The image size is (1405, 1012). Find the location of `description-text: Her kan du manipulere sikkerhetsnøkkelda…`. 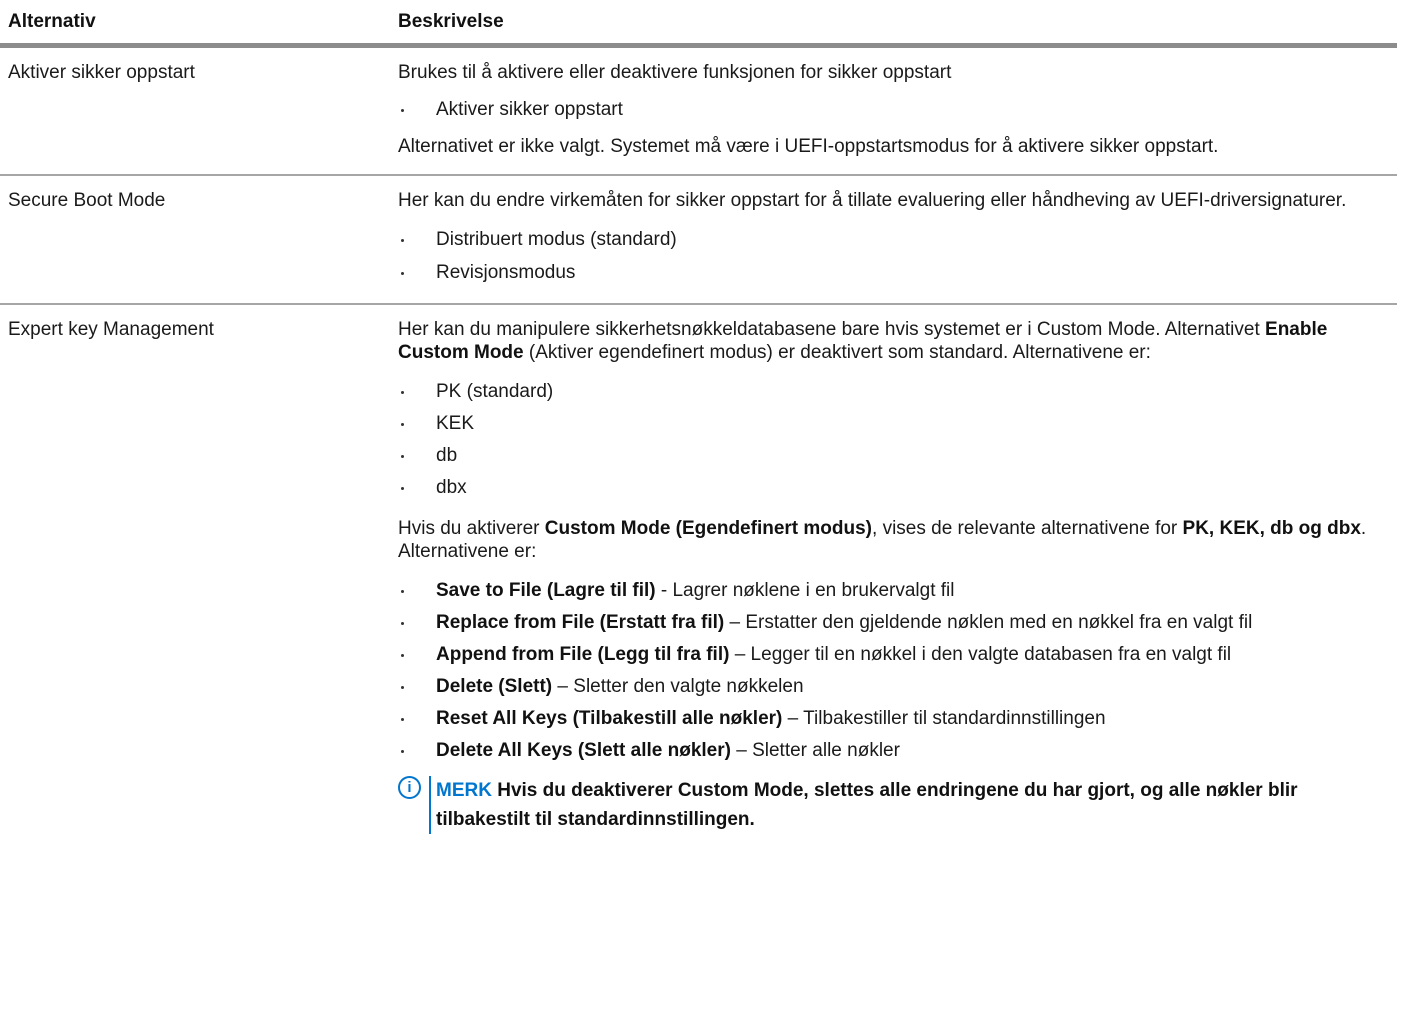

description-text: Her kan du manipulere sikkerhetsnøkkelda… is located at coordinates (893, 341).